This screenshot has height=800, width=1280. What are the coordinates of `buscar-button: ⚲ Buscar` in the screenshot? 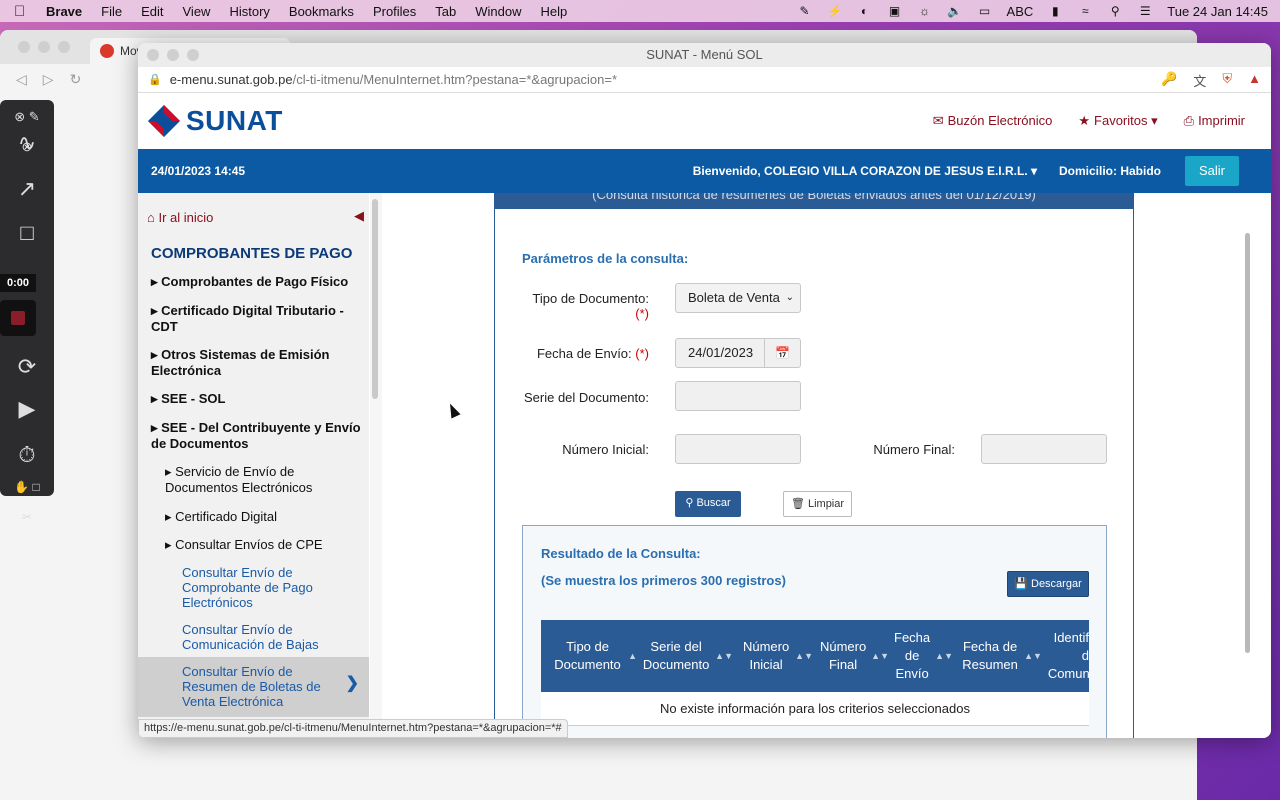 It's located at (708, 504).